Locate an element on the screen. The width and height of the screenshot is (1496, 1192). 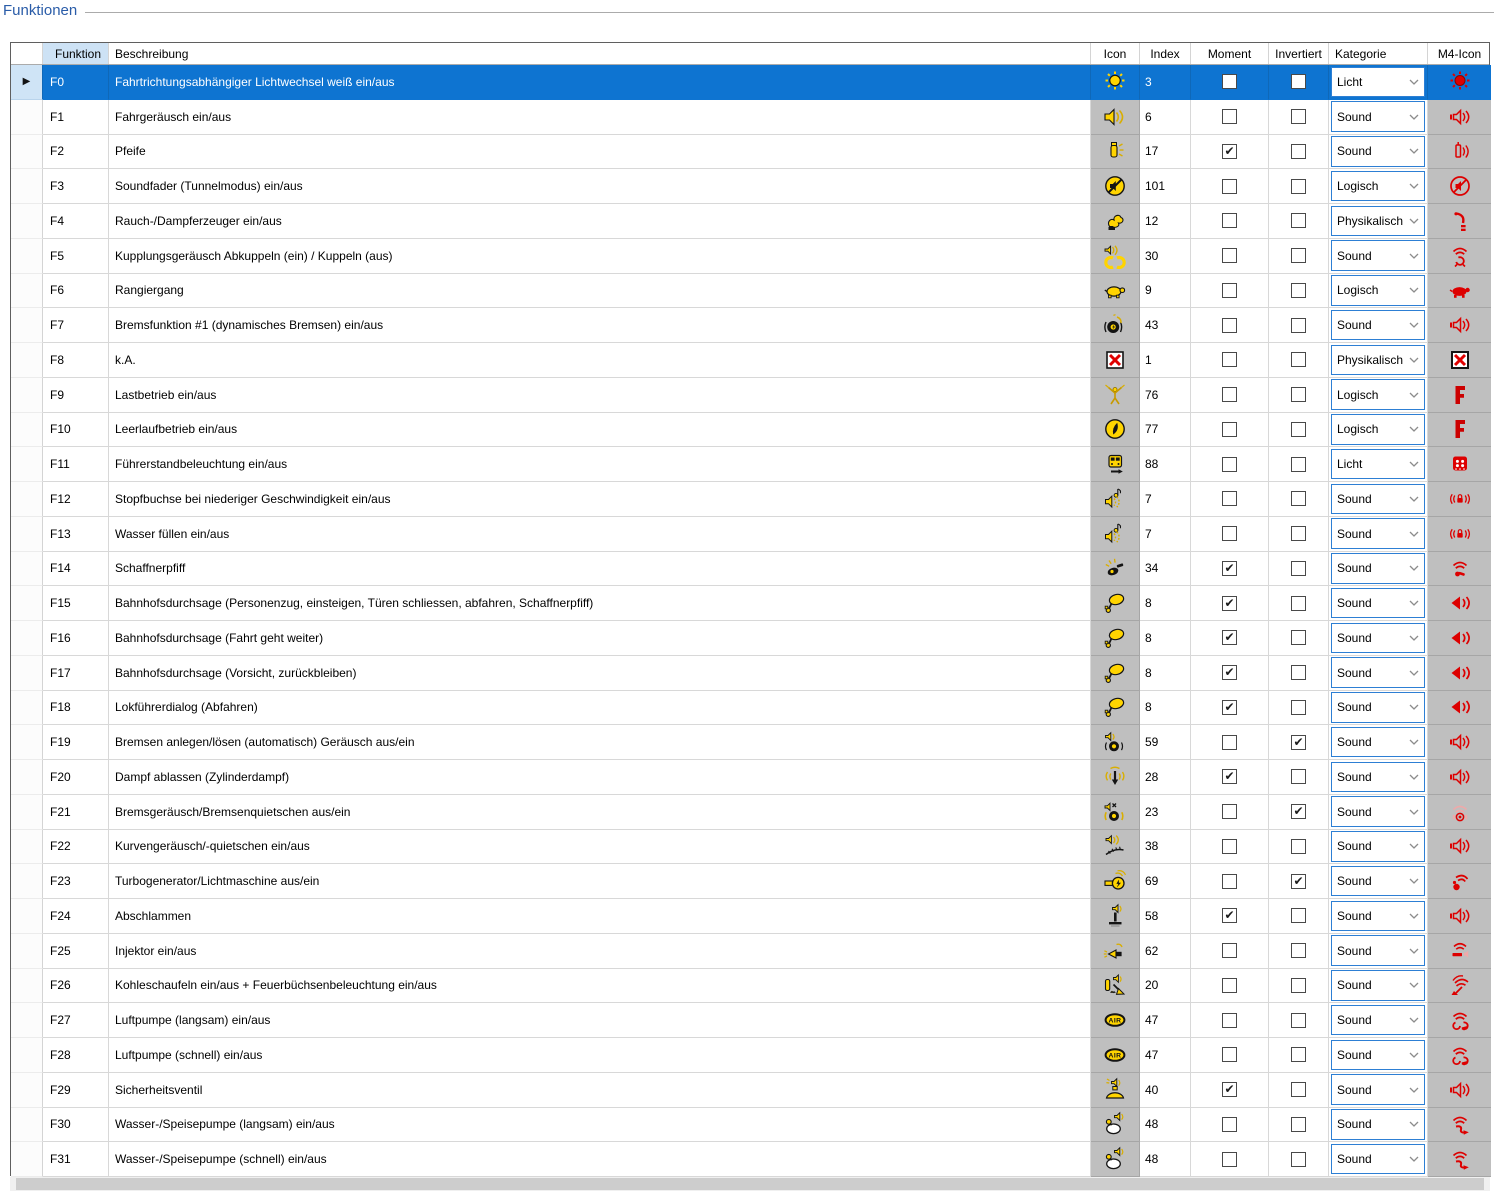
corner-header-cell is located at coordinates (27, 53).